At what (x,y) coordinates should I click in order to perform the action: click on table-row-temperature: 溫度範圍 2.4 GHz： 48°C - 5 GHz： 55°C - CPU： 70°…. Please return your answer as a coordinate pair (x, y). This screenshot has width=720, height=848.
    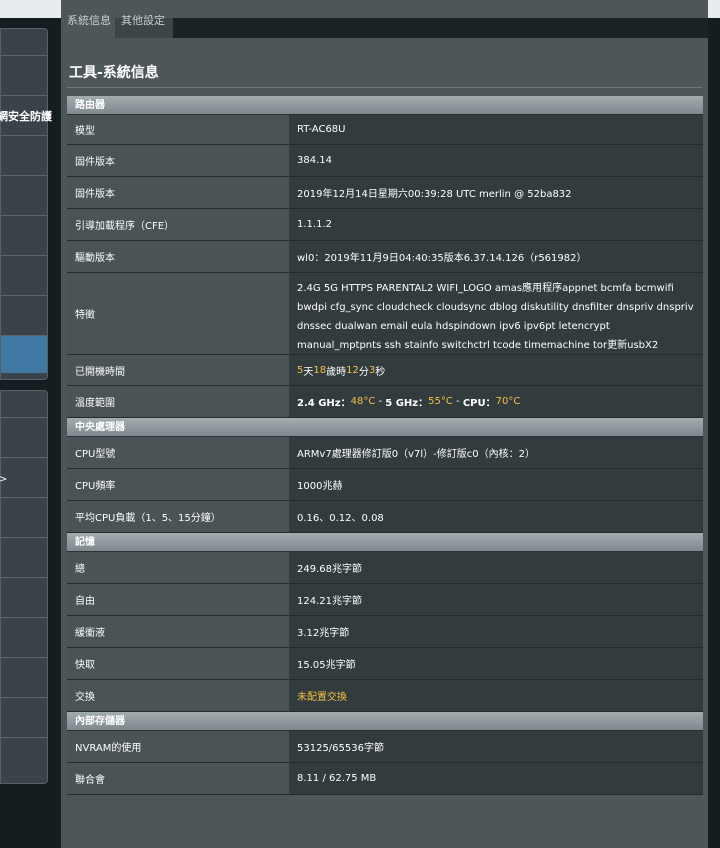
    Looking at the image, I should click on (385, 402).